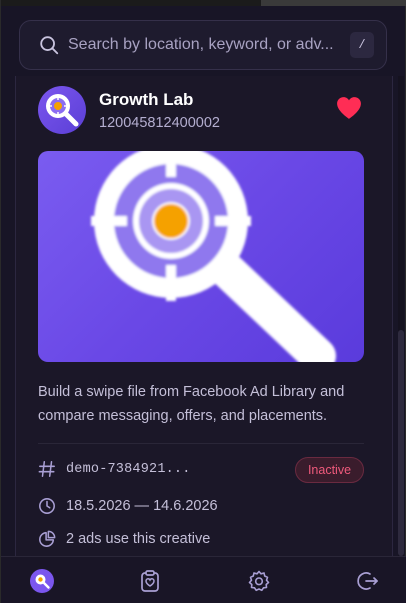 The width and height of the screenshot is (406, 603). I want to click on pie-chart-icon, so click(47, 538).